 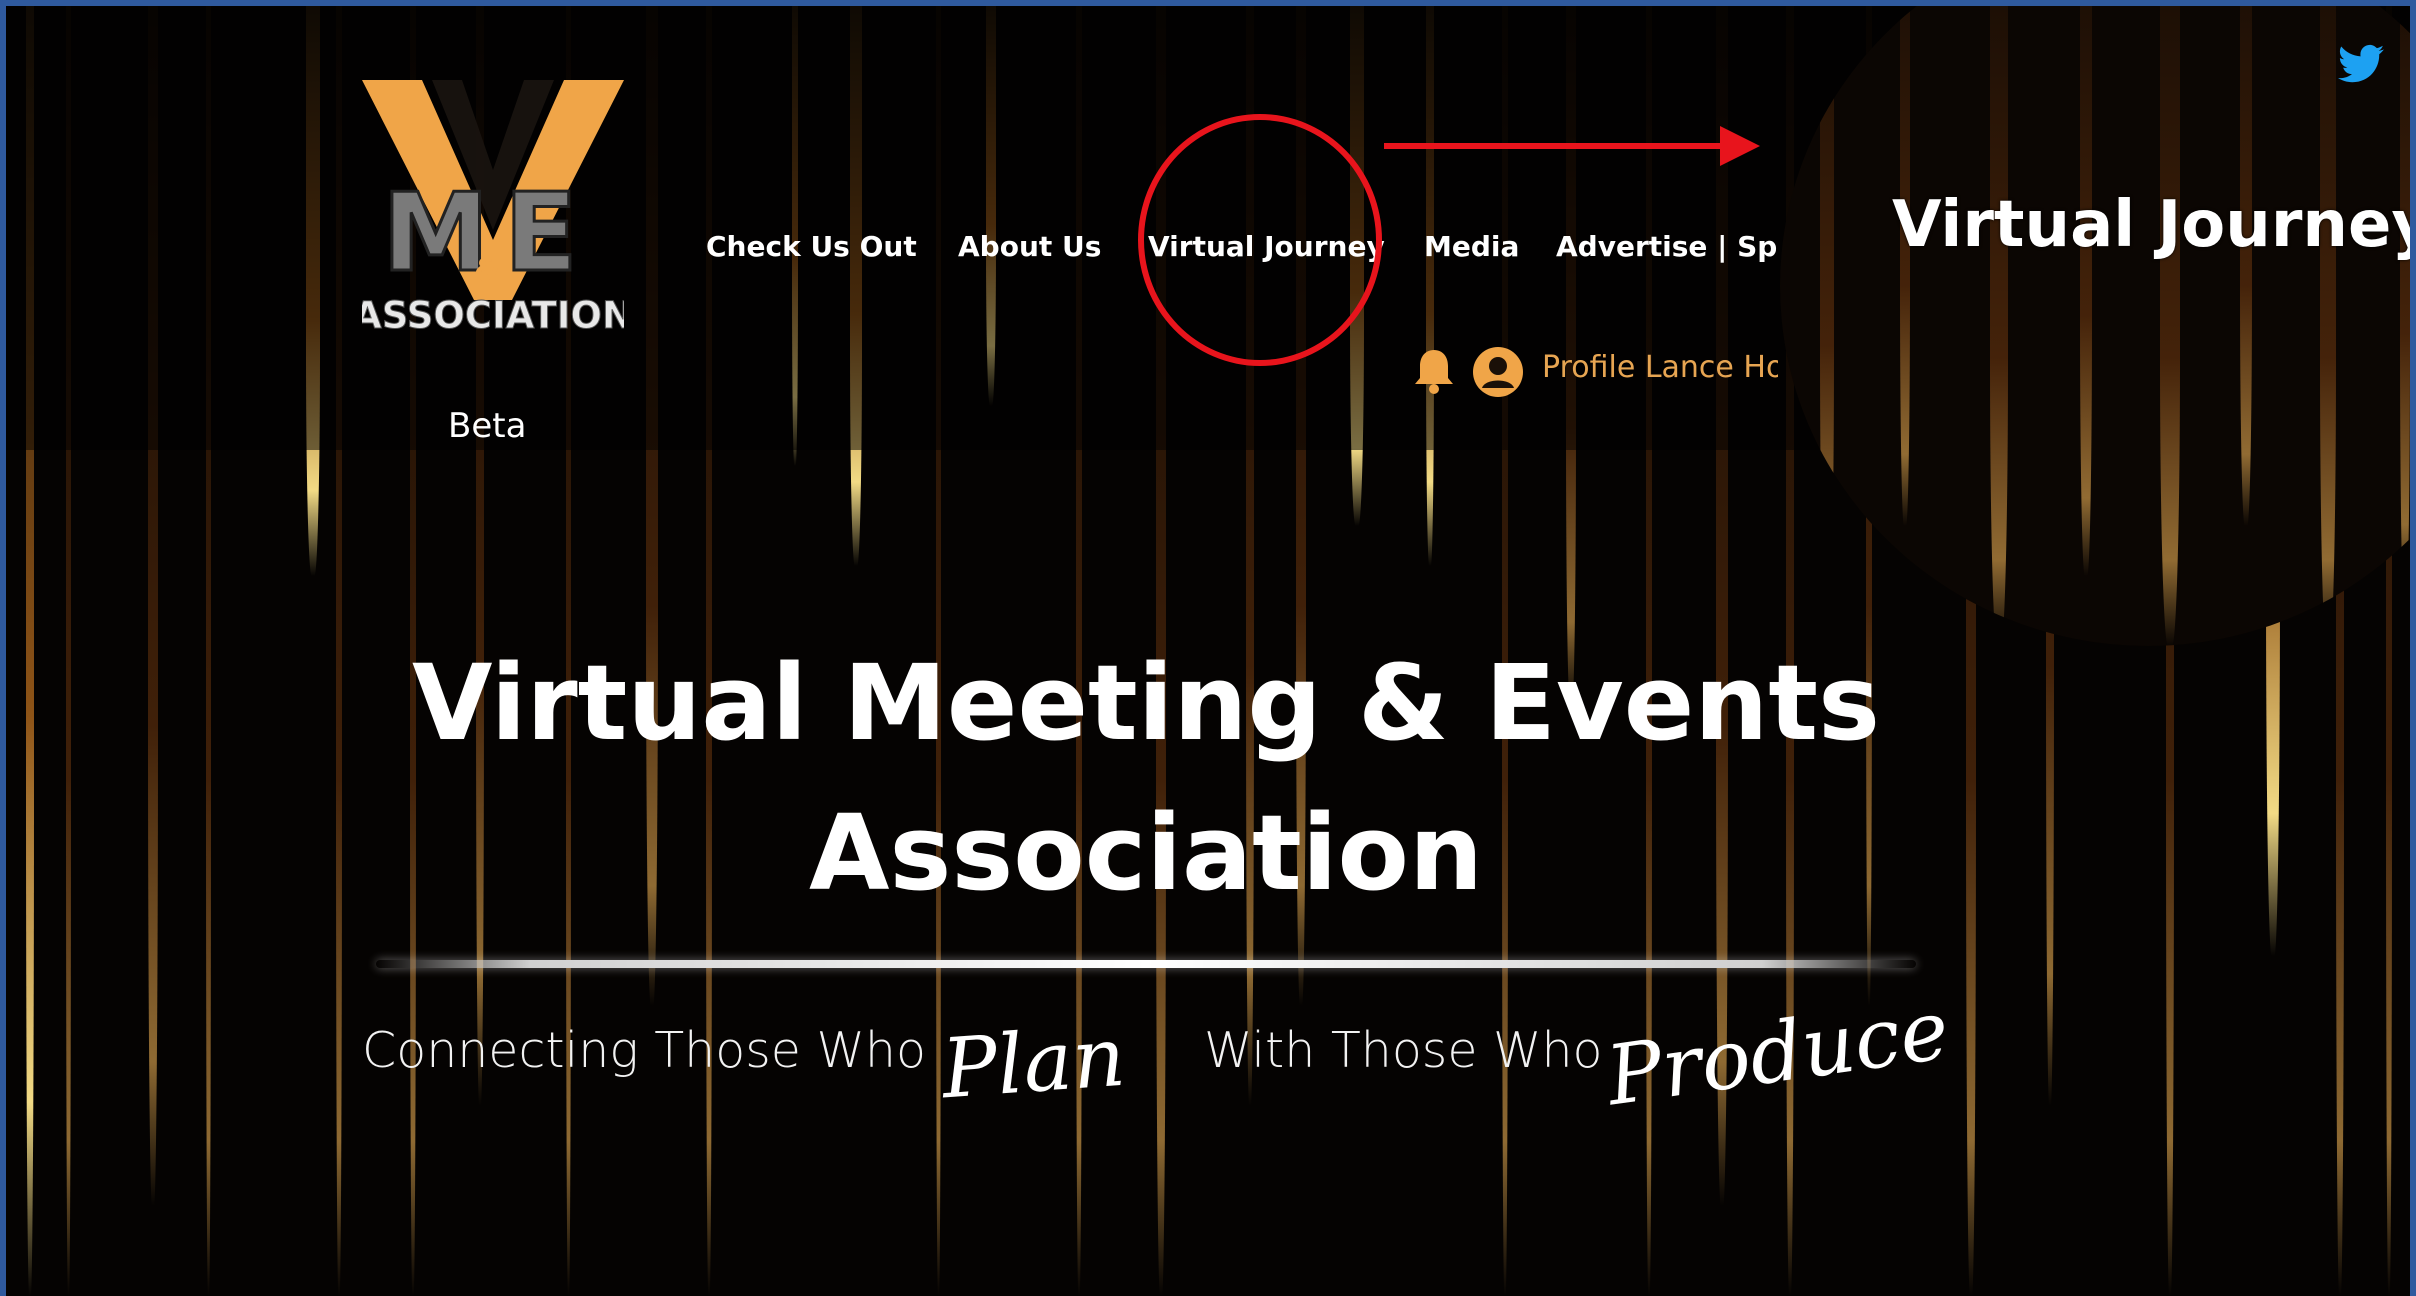 What do you see at coordinates (1029, 246) in the screenshot?
I see `nav-about-us: About Us` at bounding box center [1029, 246].